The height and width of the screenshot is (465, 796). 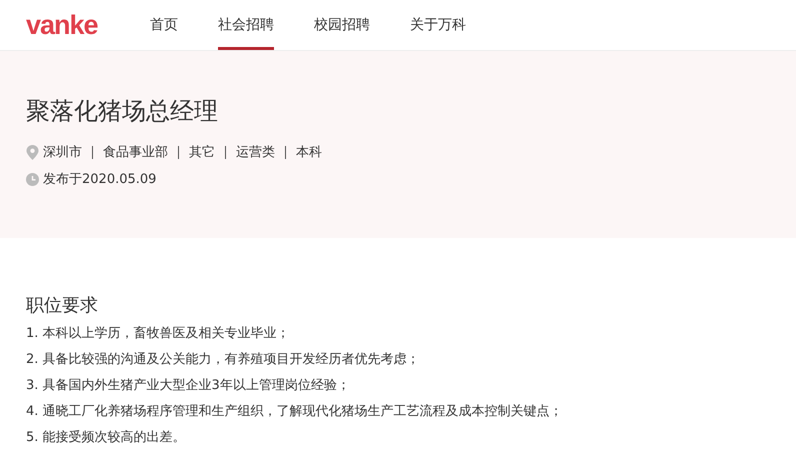 I want to click on nav-tab: 首页, so click(x=164, y=25).